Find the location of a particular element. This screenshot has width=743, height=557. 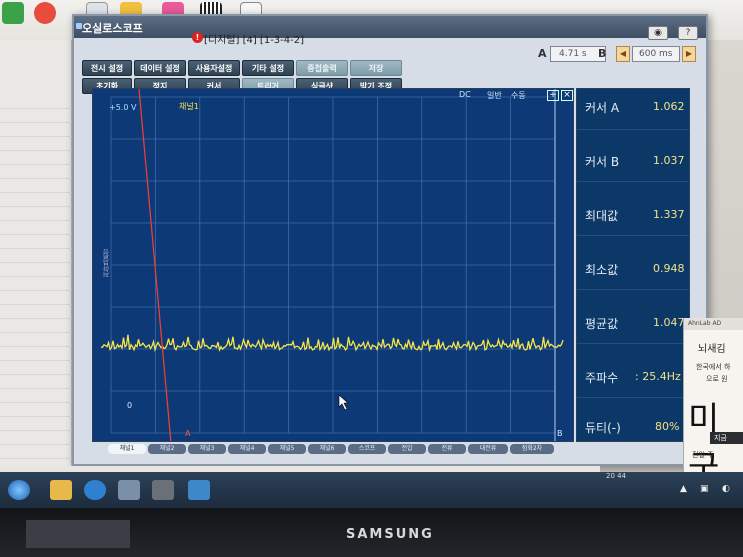

monitor-brand: SAMSUNG is located at coordinates (390, 534).